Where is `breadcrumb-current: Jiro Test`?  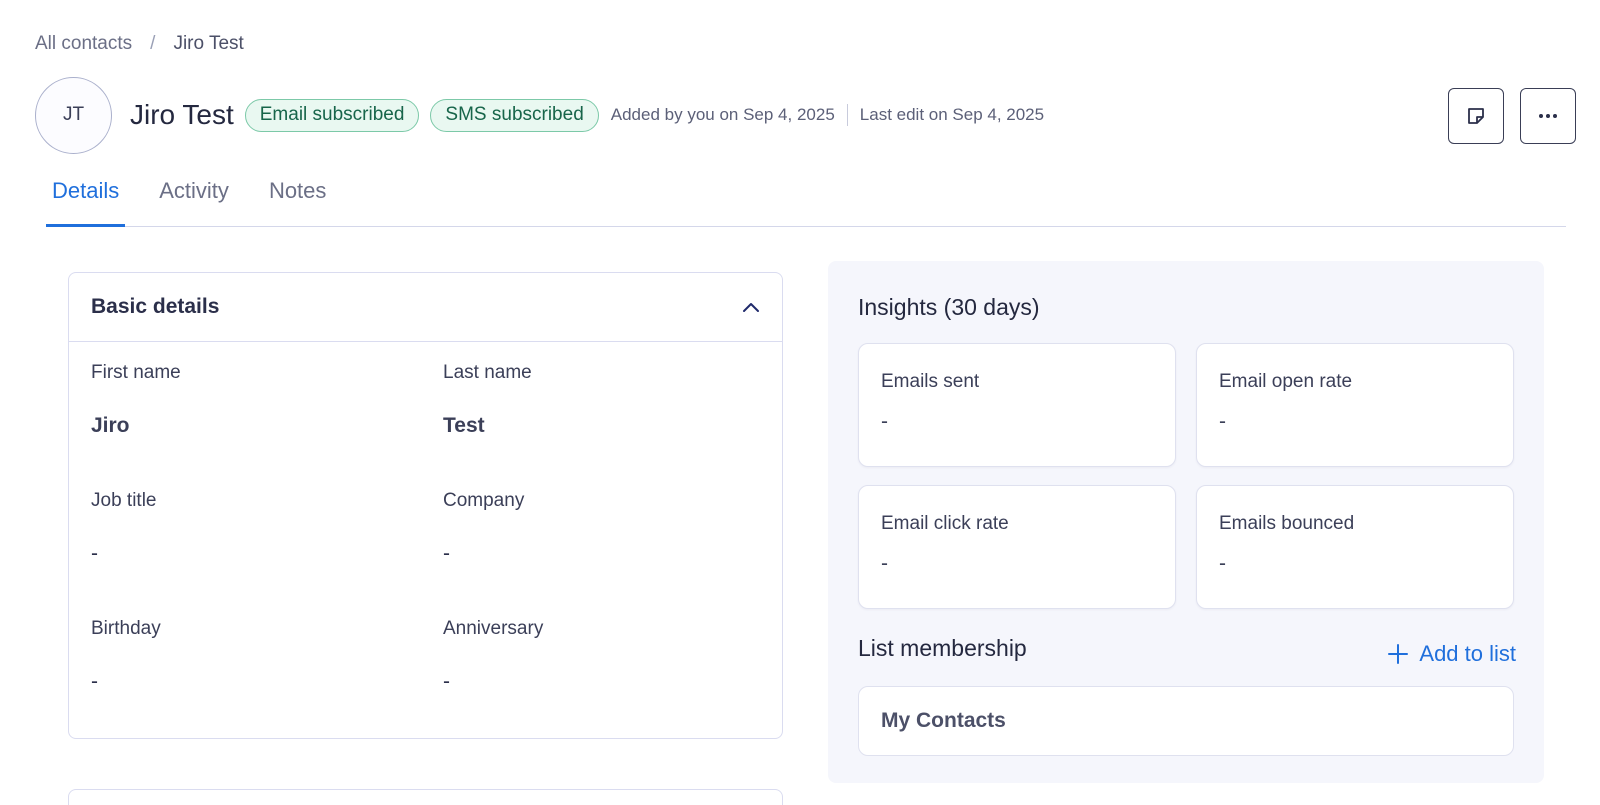
breadcrumb-current: Jiro Test is located at coordinates (208, 43).